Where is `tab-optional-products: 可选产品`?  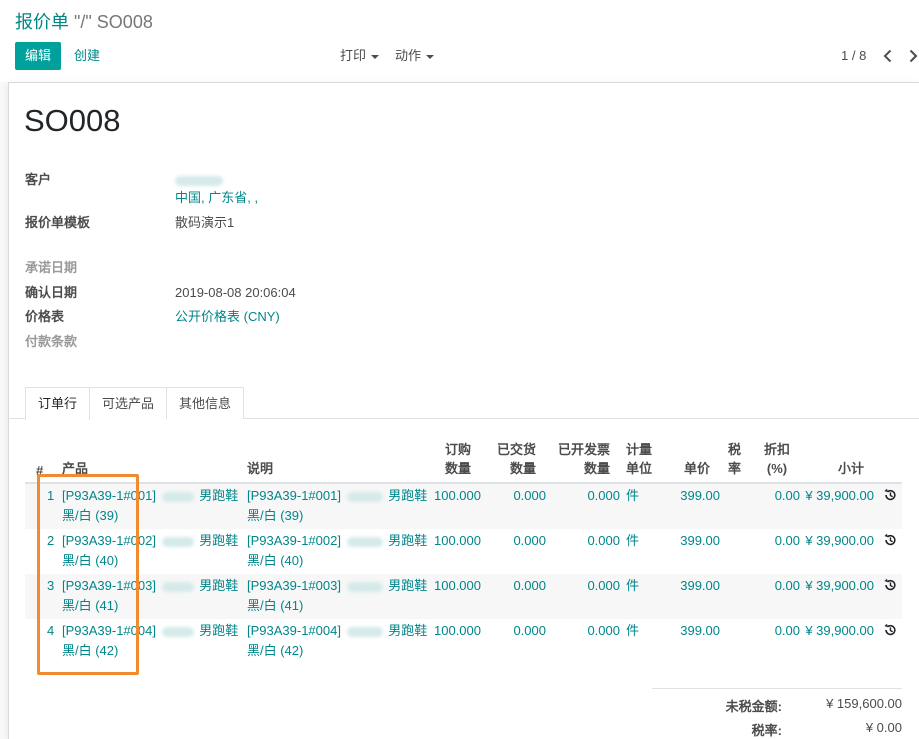
tab-optional-products: 可选产品 is located at coordinates (128, 403).